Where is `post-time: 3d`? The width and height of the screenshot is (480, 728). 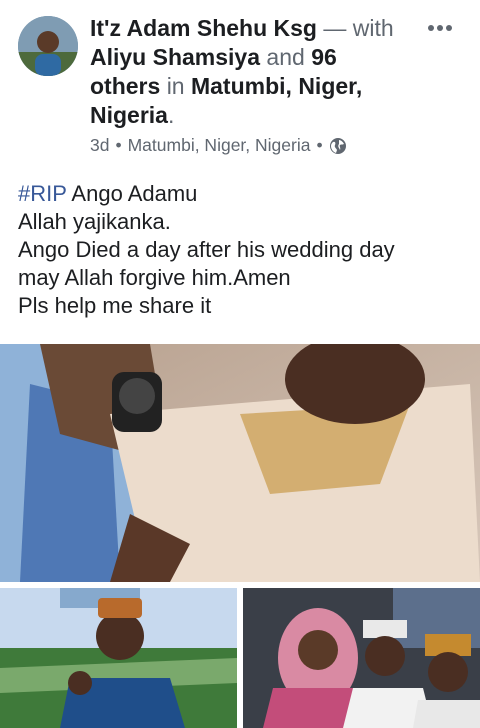 post-time: 3d is located at coordinates (99, 145).